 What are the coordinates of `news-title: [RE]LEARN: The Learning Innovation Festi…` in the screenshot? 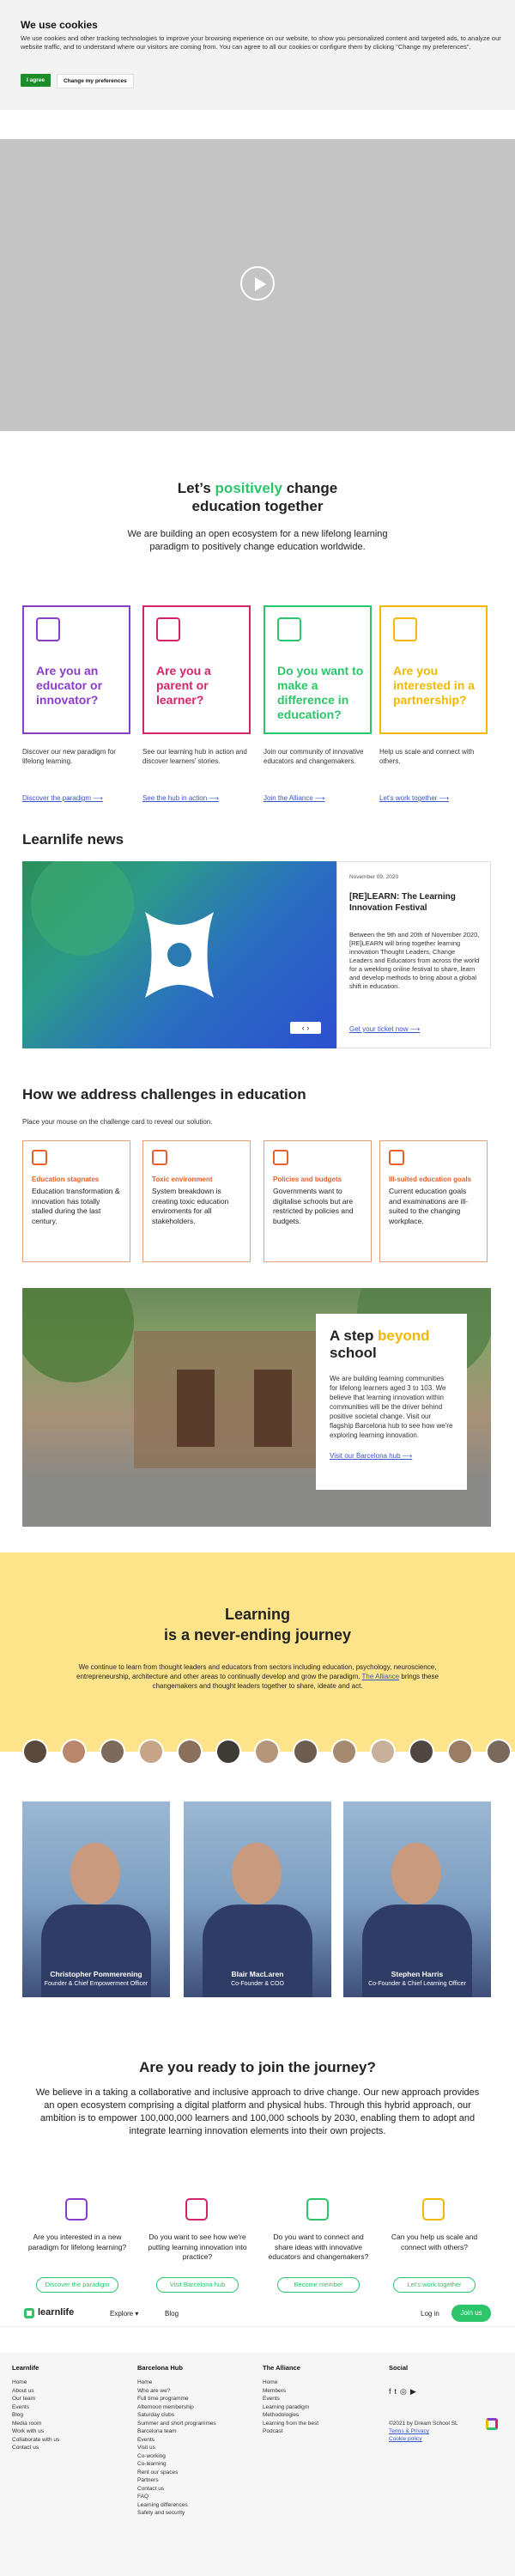 It's located at (413, 903).